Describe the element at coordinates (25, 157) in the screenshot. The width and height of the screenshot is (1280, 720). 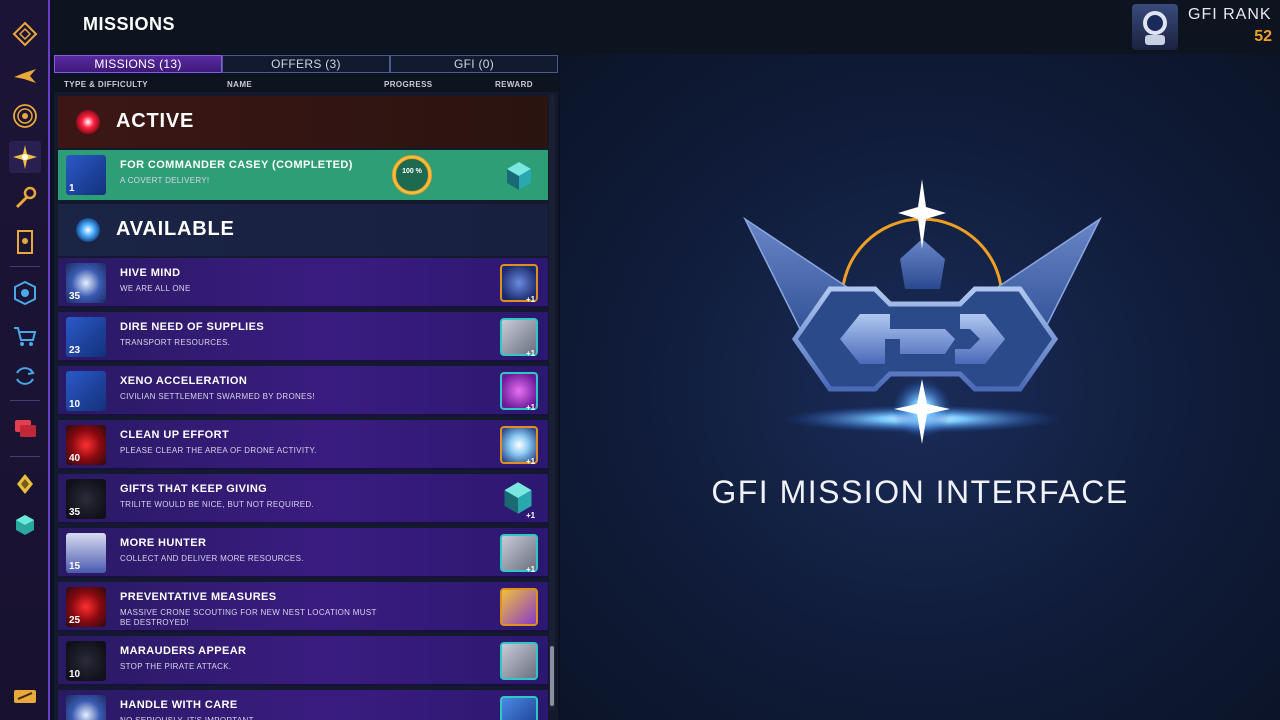
I see `burst-star-icon` at that location.